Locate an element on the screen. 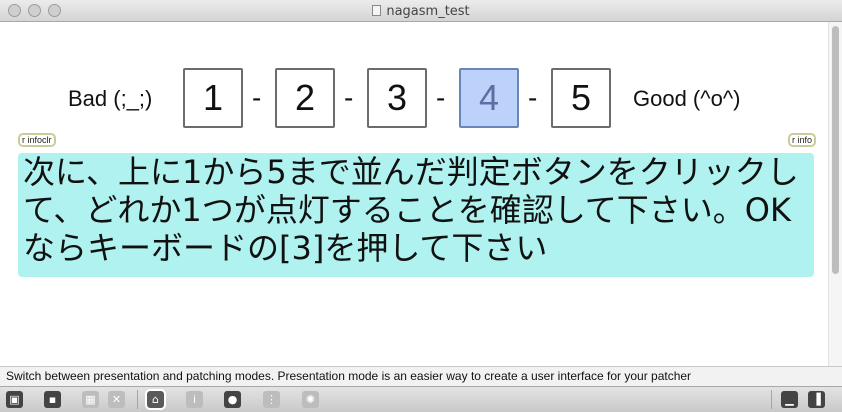 This screenshot has width=842, height=412. rating-button-3: 3 is located at coordinates (397, 98).